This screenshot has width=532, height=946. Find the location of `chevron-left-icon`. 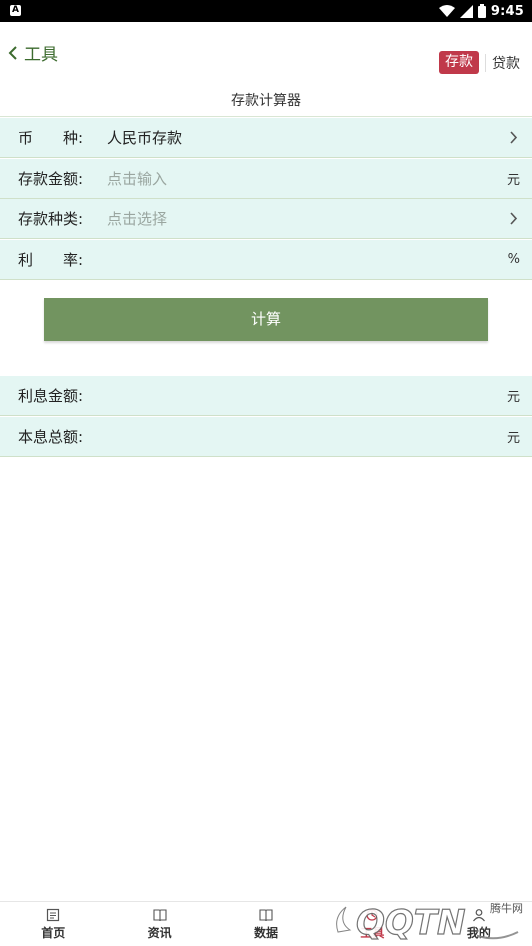

chevron-left-icon is located at coordinates (12, 52).